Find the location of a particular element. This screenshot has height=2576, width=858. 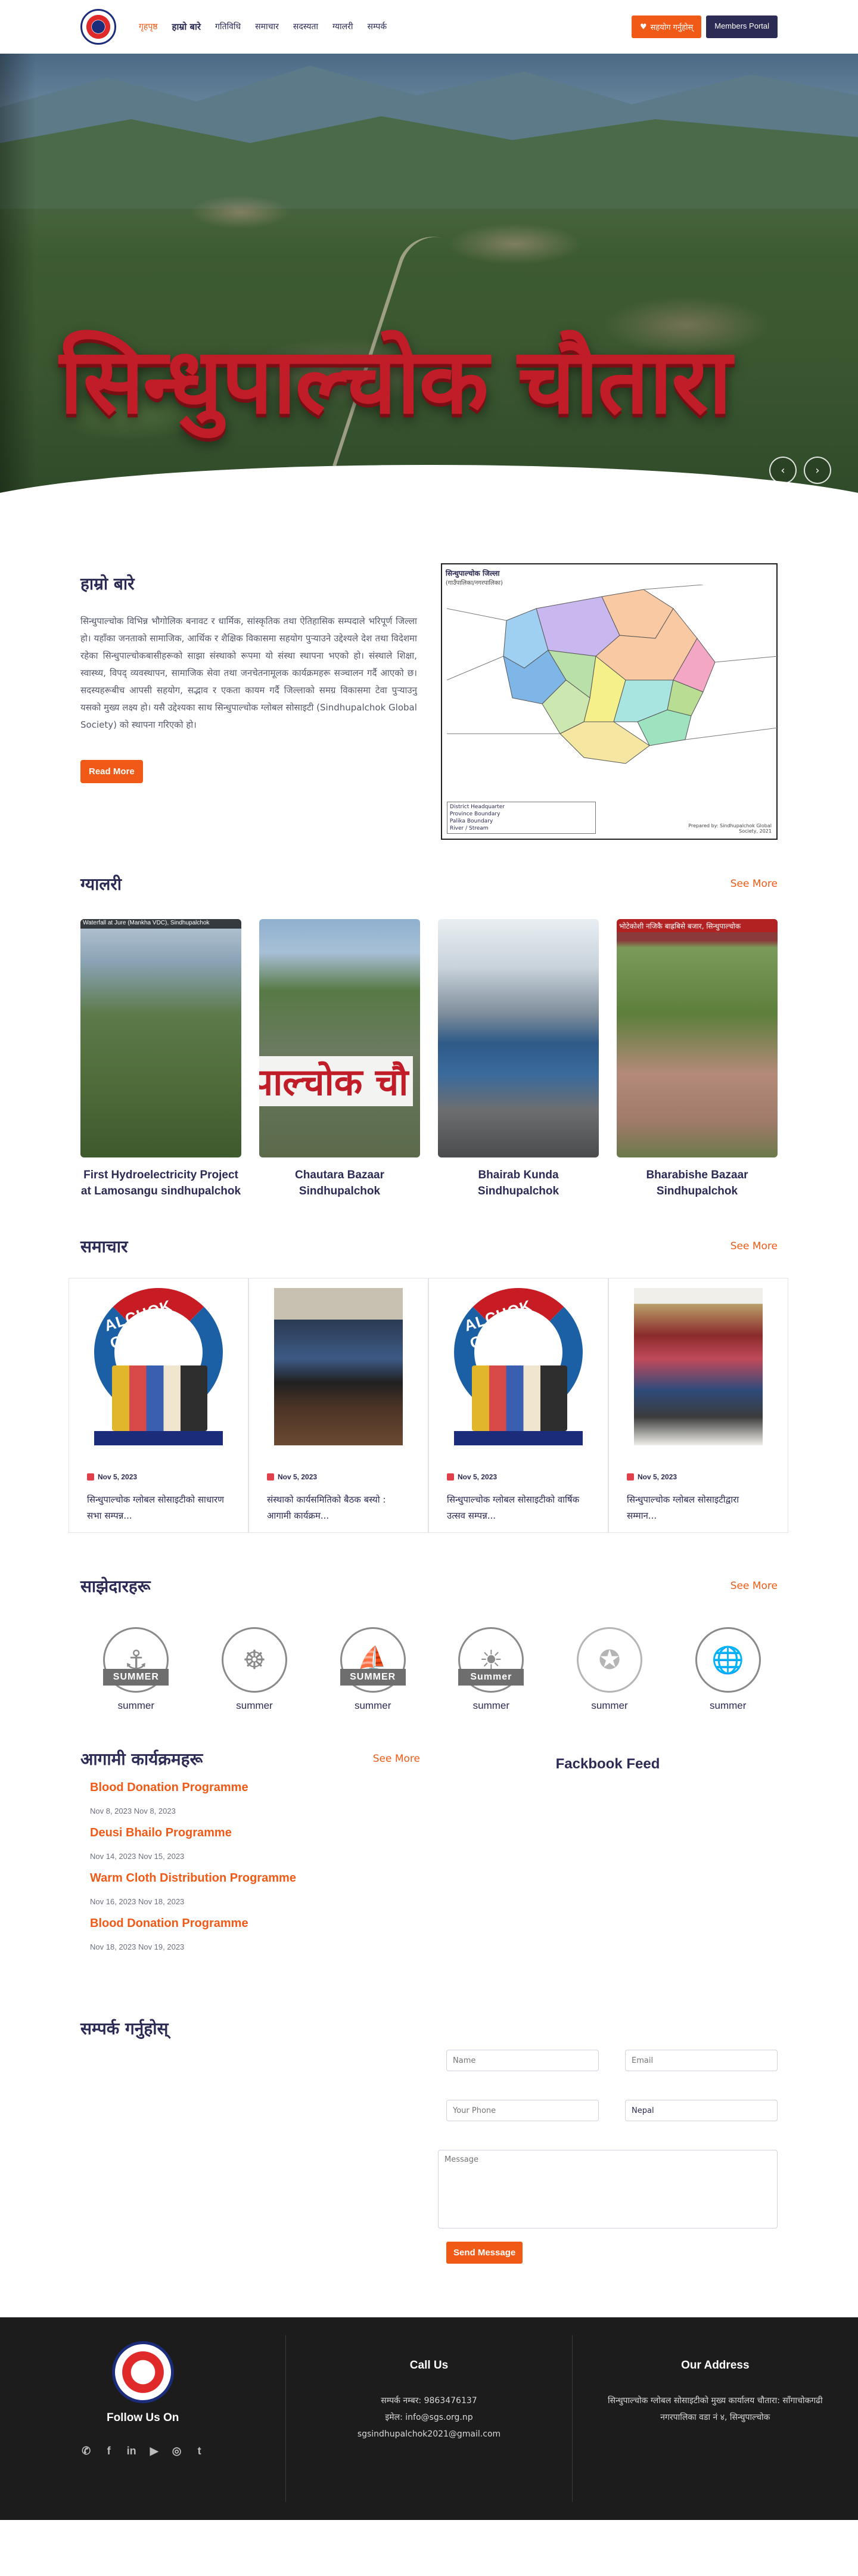

partner-item: ⛵ SUMMER summer is located at coordinates (372, 1667).